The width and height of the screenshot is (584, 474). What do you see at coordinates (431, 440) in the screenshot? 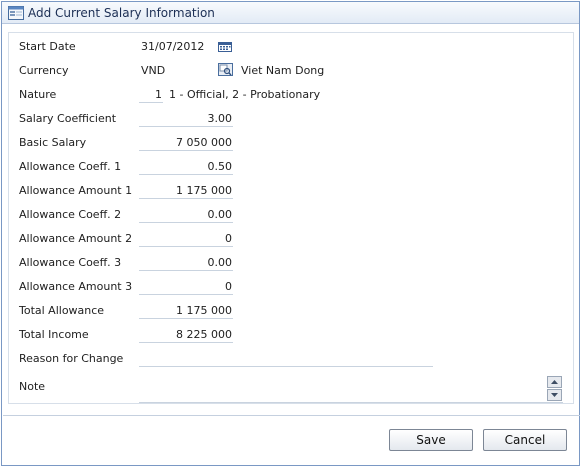
I see `save-button: Save` at bounding box center [431, 440].